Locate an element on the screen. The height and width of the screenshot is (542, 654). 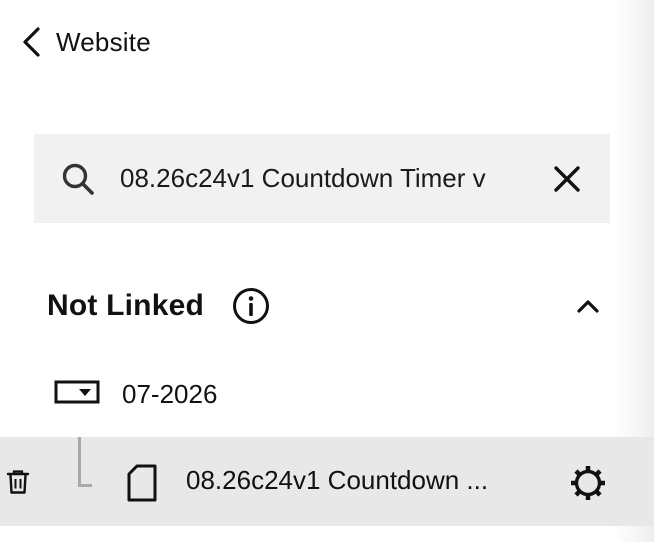
chevron-up-icon is located at coordinates (588, 306).